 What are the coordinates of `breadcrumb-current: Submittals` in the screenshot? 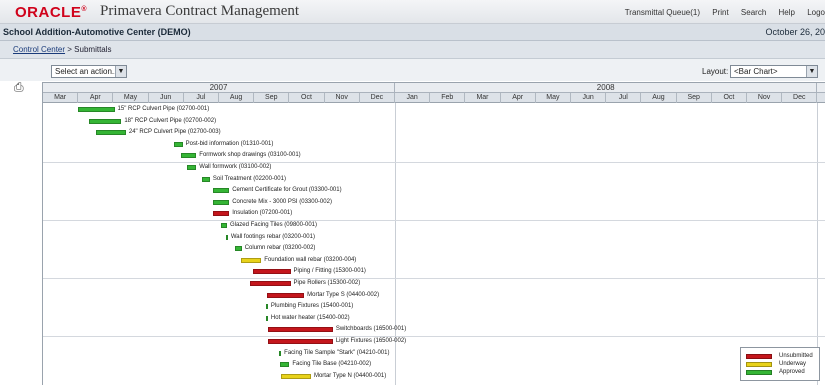 It's located at (93, 49).